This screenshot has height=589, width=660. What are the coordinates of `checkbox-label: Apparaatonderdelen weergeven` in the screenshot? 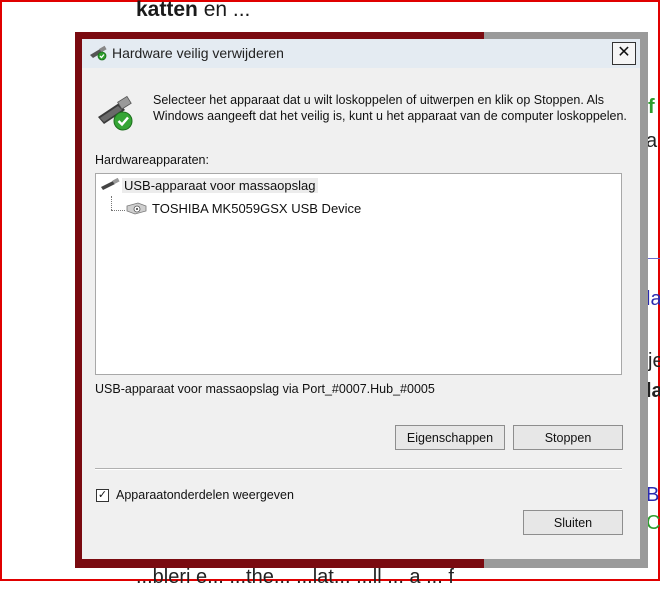 It's located at (205, 495).